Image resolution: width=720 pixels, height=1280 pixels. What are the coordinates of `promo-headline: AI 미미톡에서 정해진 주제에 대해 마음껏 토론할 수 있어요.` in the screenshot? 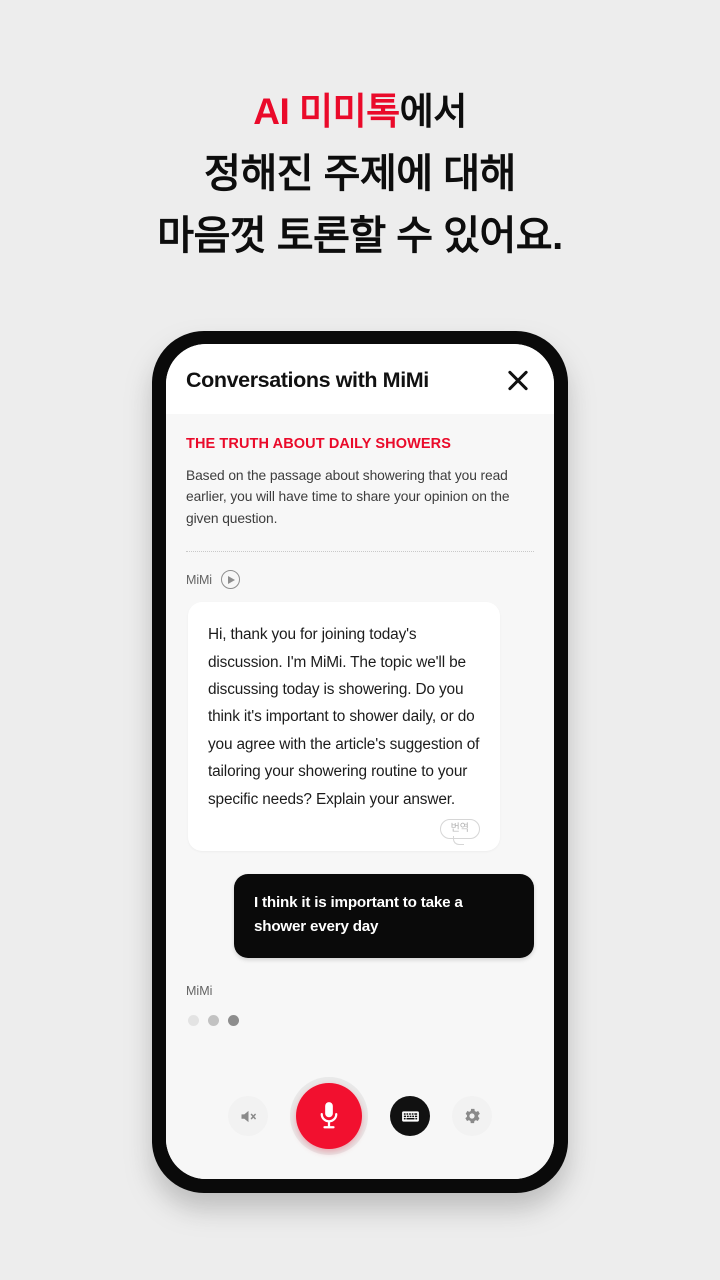 It's located at (360, 175).